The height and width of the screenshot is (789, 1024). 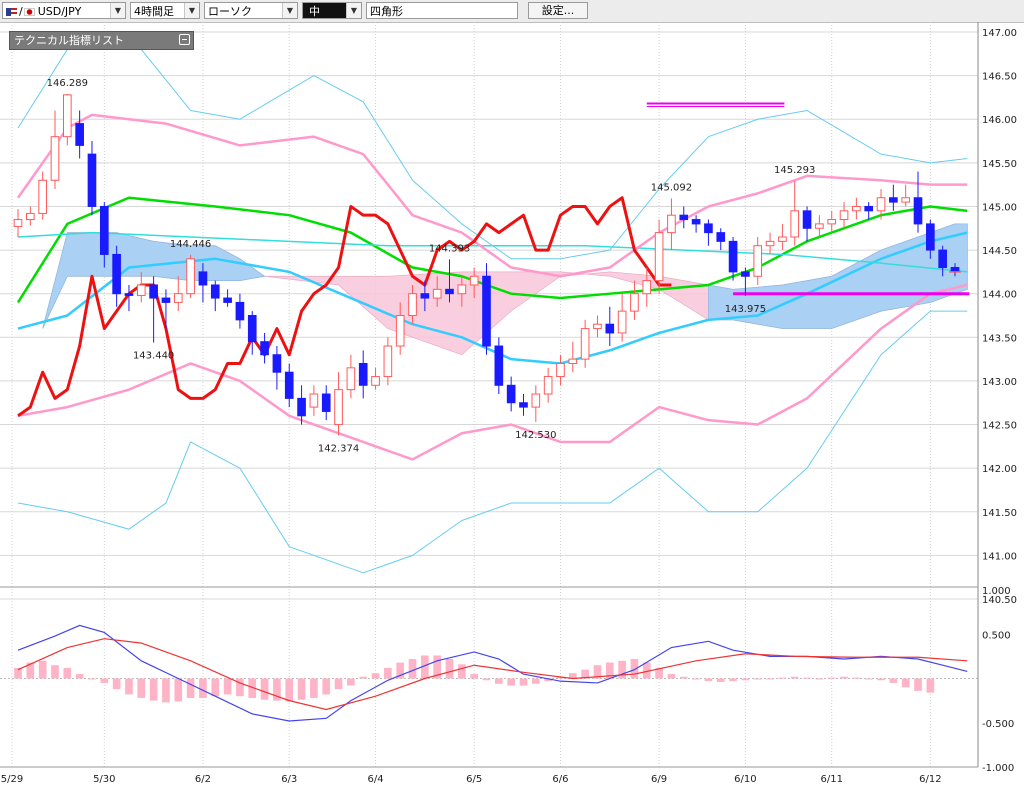 I want to click on macd-tick-label: 1.000, so click(x=996, y=591).